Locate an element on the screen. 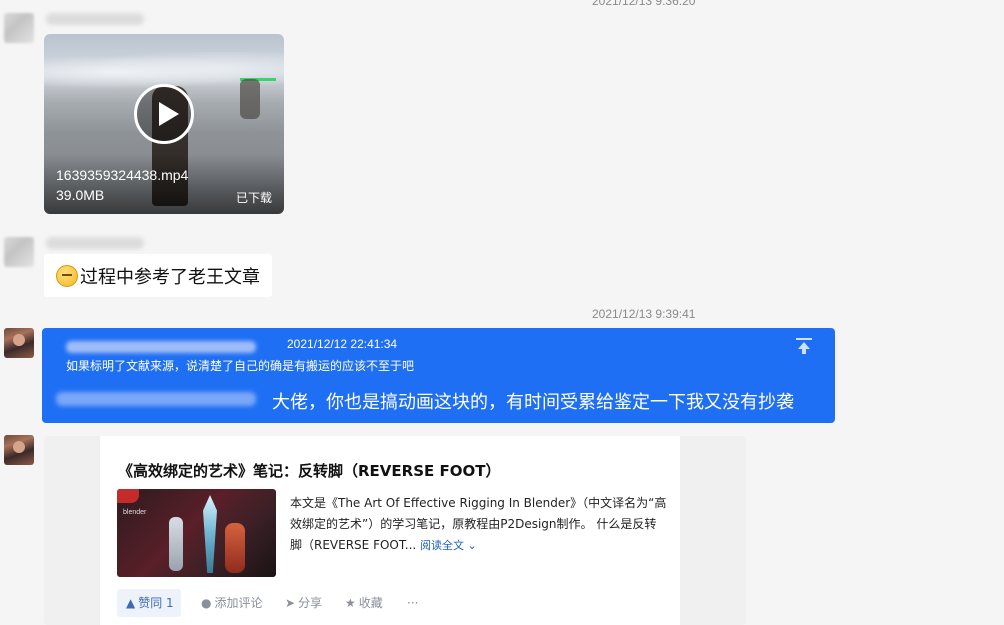 The image size is (1004, 625). triangle-up-icon: ▲ is located at coordinates (131, 603).